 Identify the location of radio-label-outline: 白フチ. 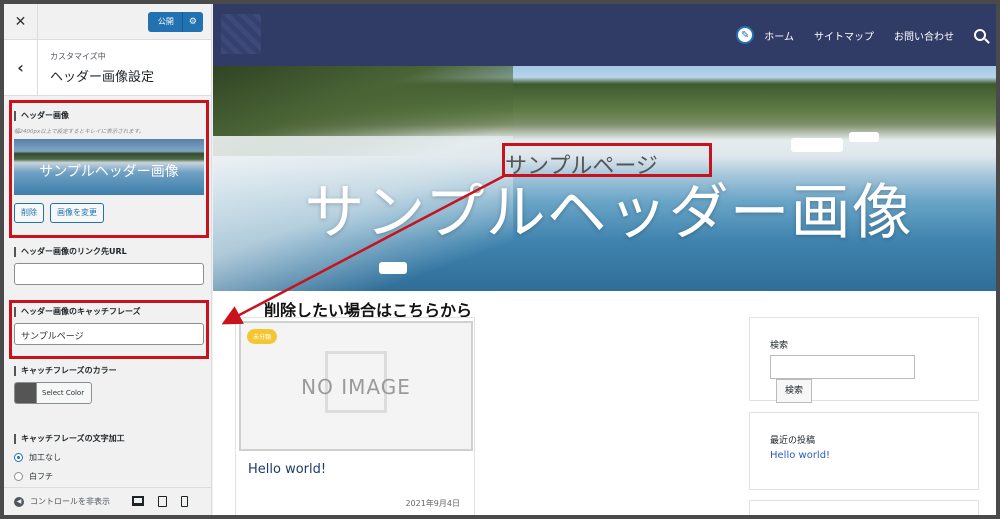
(41, 476).